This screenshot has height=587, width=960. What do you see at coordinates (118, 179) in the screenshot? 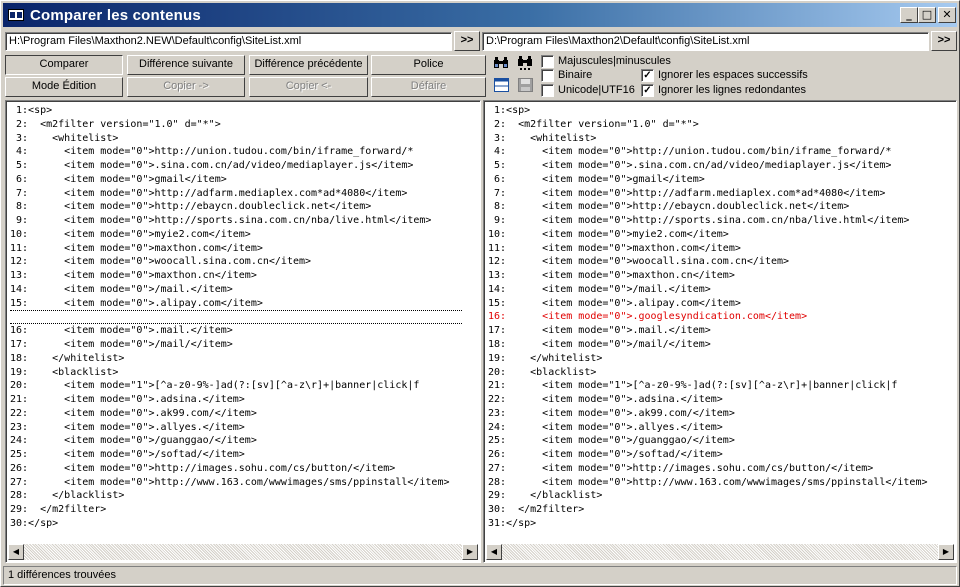
I see `left-code-line: 6: <item mode="0">gmail</item>` at bounding box center [118, 179].